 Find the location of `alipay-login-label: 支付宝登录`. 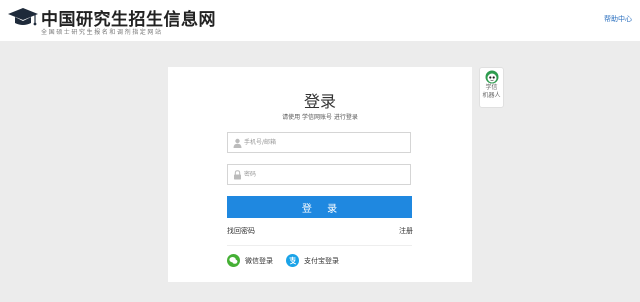

alipay-login-label: 支付宝登录 is located at coordinates (321, 260).